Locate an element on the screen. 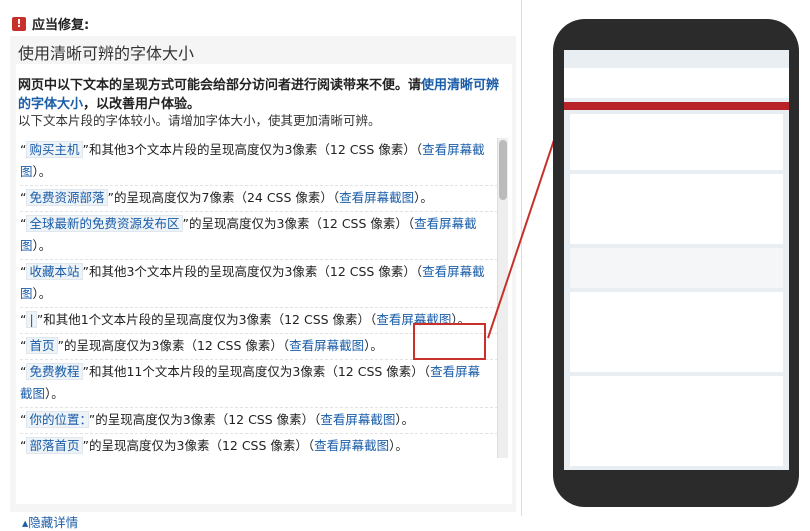  exclamation-icon: ! is located at coordinates (19, 23).